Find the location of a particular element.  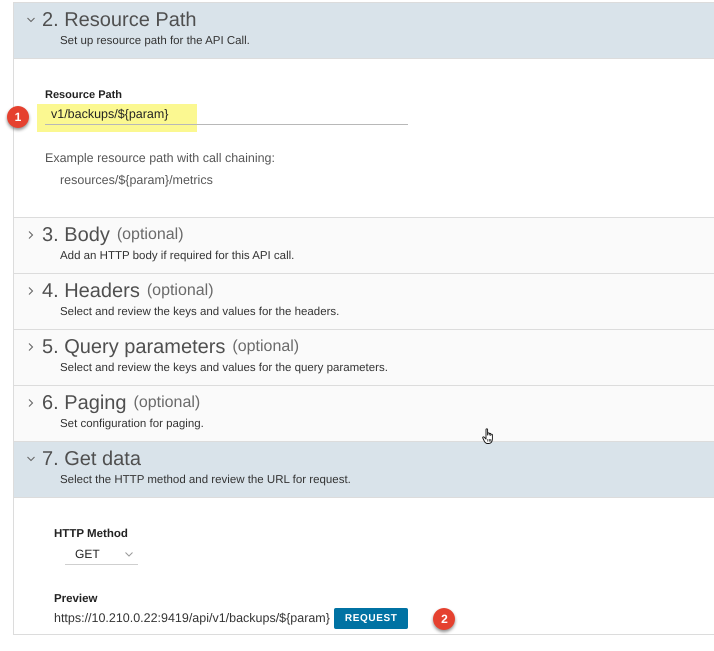

callout-number: 1 is located at coordinates (18, 117).